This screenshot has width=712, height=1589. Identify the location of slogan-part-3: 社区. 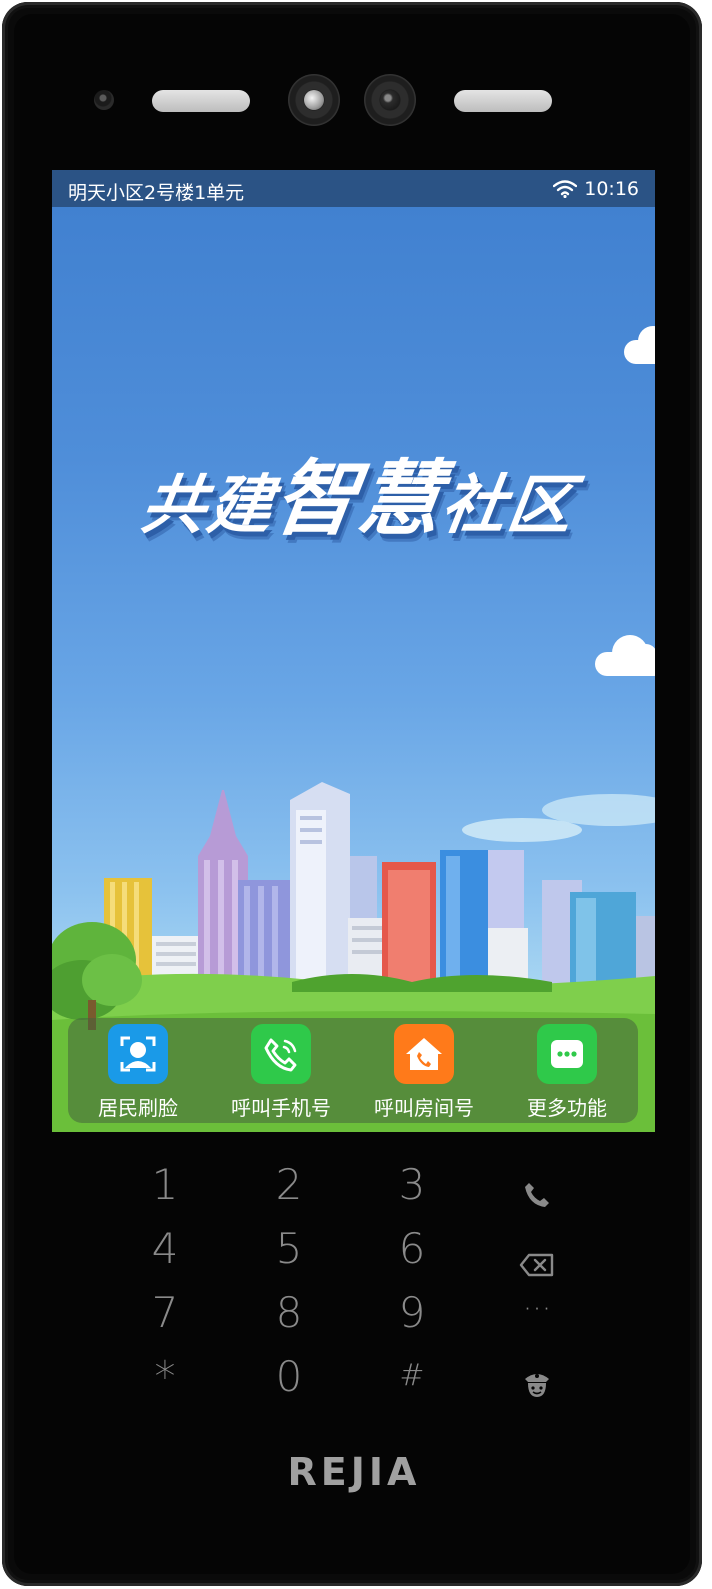
(508, 506).